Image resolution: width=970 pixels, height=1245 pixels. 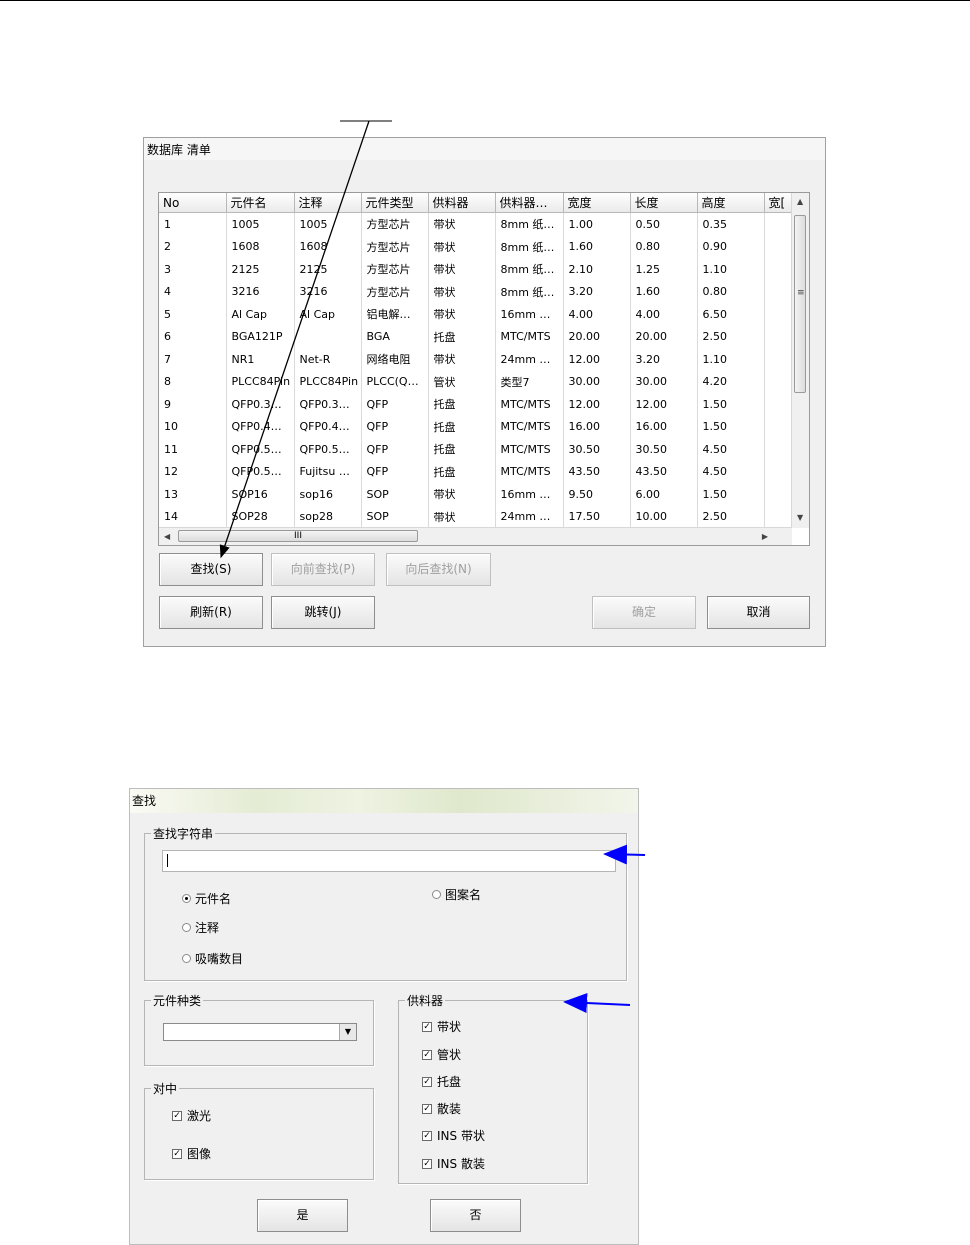 What do you see at coordinates (294, 339) in the screenshot?
I see `pointer-arrow` at bounding box center [294, 339].